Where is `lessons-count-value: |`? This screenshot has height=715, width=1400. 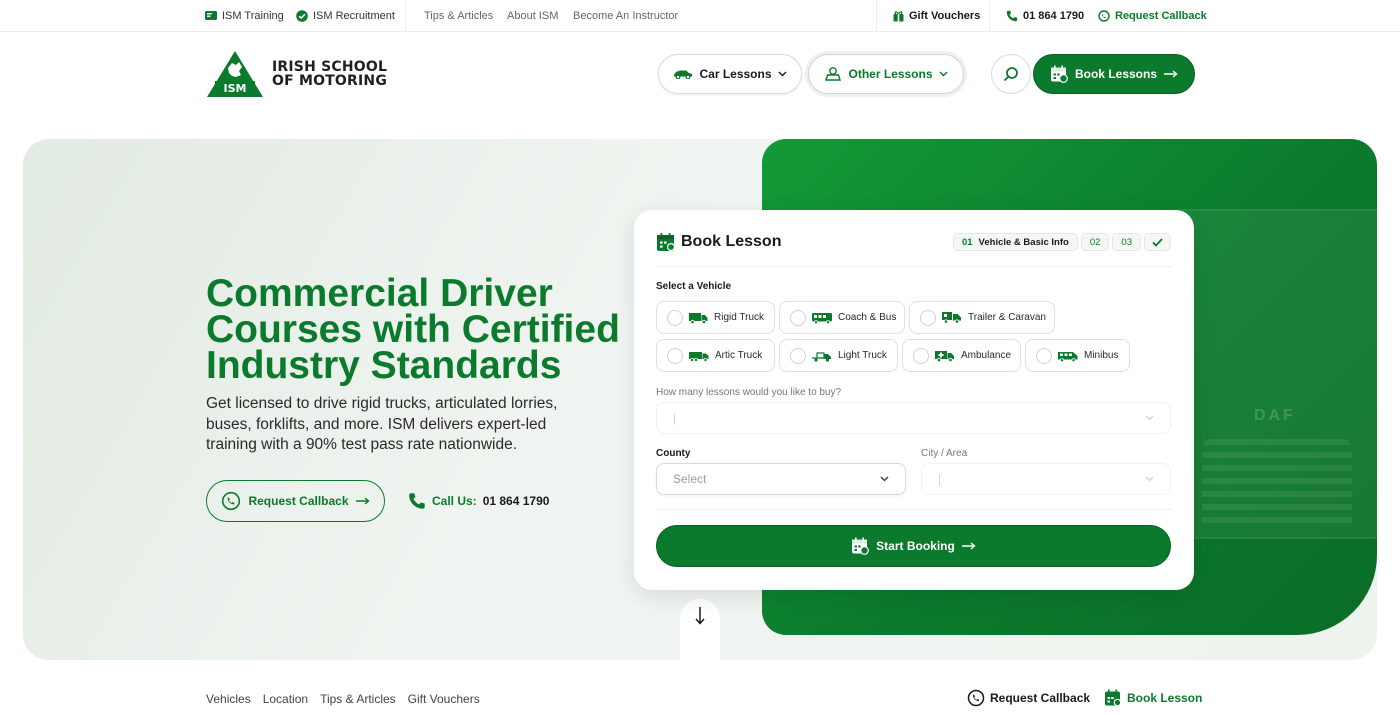 lessons-count-value: | is located at coordinates (675, 418).